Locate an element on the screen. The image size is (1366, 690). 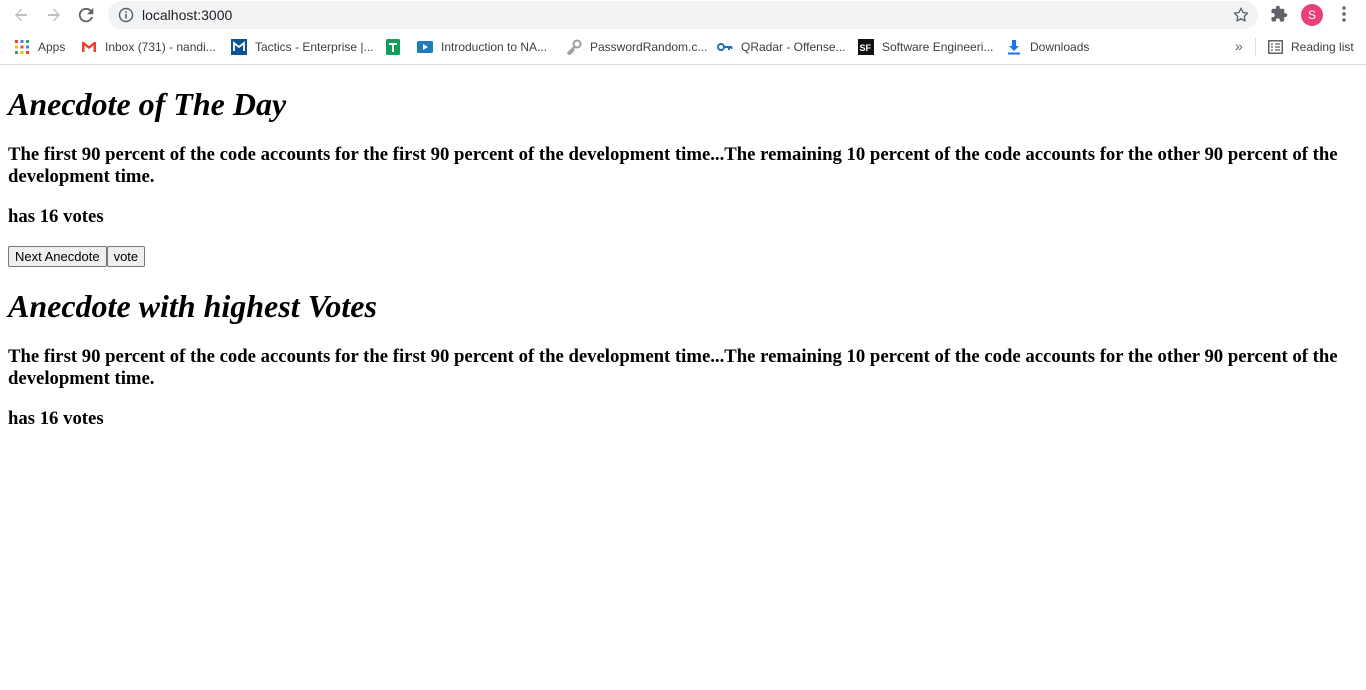
reading-list-icon is located at coordinates (1275, 47).